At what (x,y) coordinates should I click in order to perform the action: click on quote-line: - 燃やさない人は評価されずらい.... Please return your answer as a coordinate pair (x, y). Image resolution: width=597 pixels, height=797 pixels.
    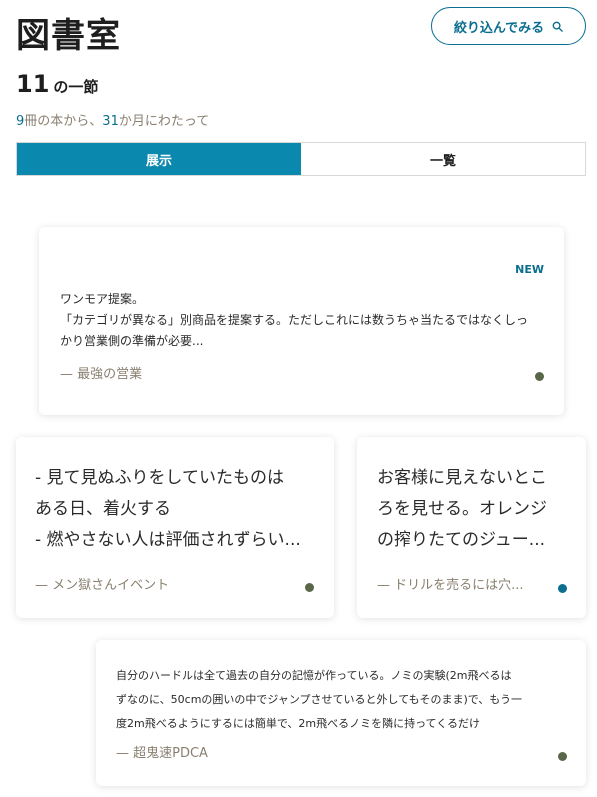
    Looking at the image, I should click on (168, 540).